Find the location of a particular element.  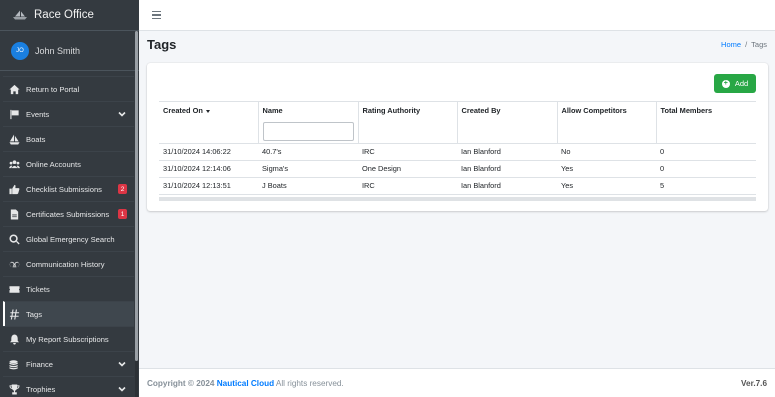

brand-link: Race Office is located at coordinates (69, 15).